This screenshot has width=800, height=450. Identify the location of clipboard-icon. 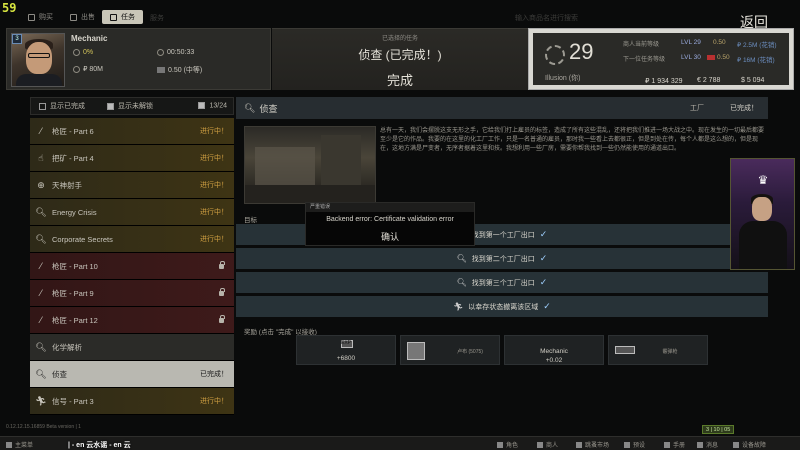
(113, 17).